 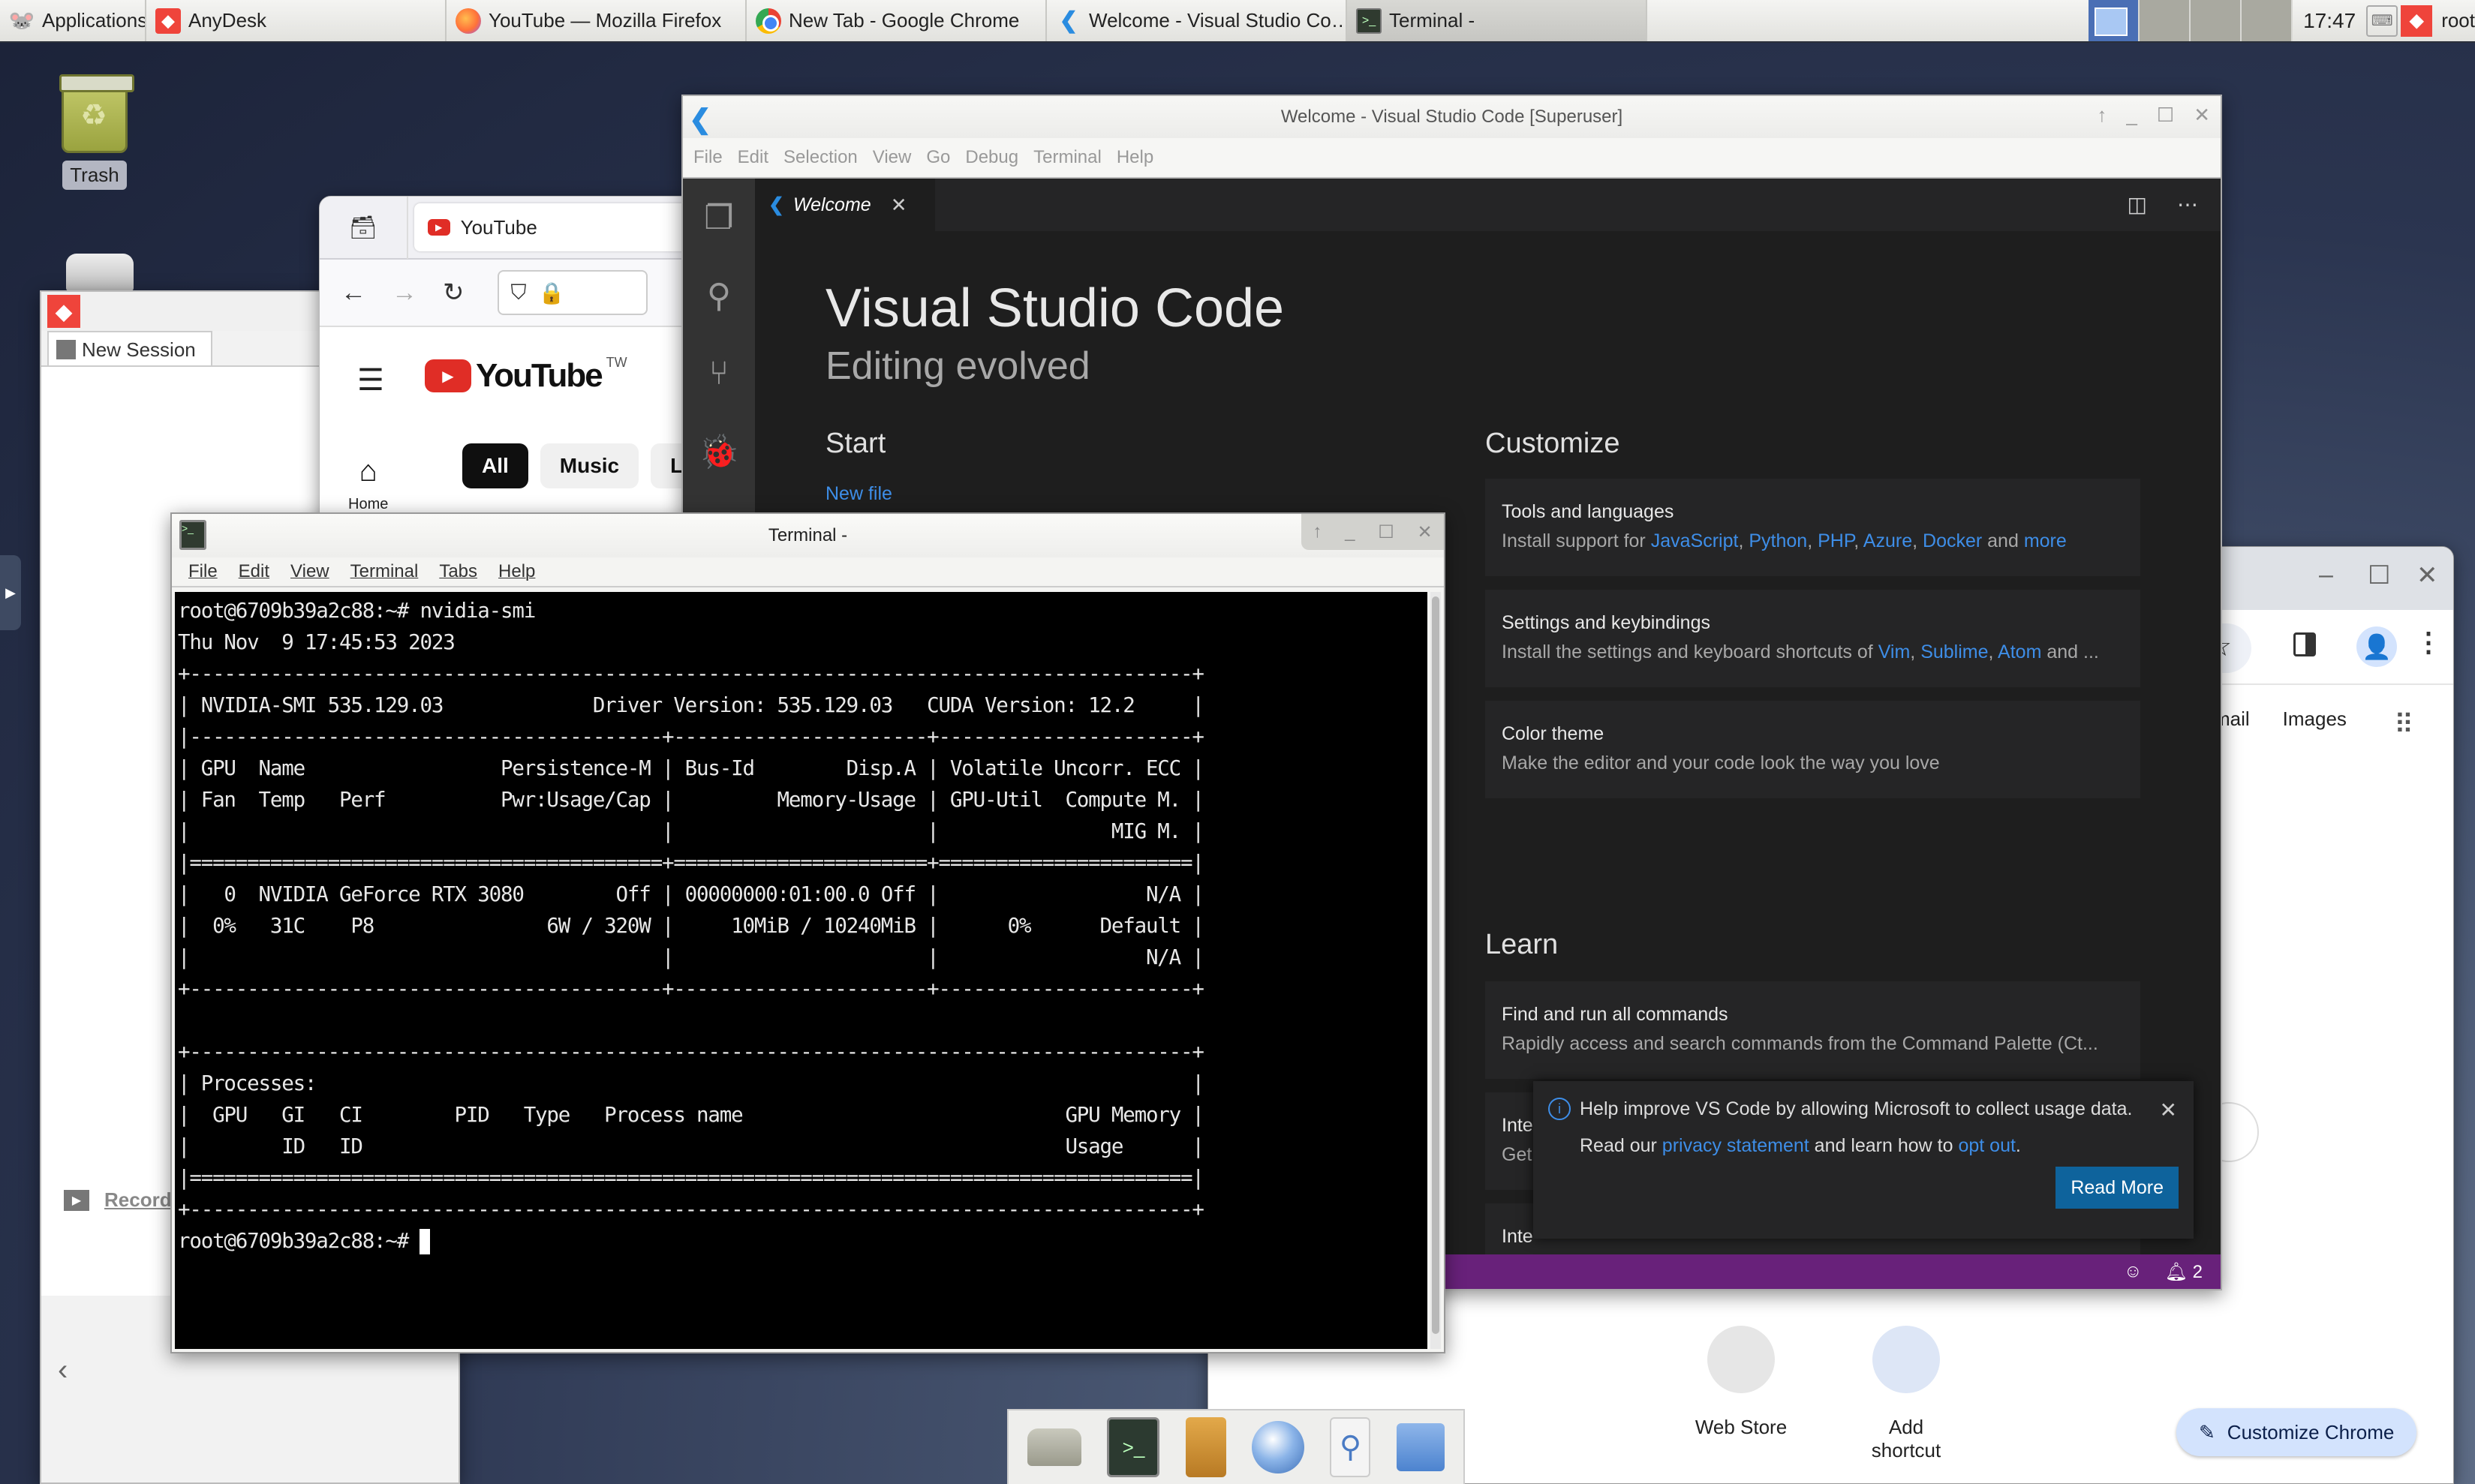 I want to click on customize-chrome-button: ✎ Customize Chrome, so click(x=2296, y=1432).